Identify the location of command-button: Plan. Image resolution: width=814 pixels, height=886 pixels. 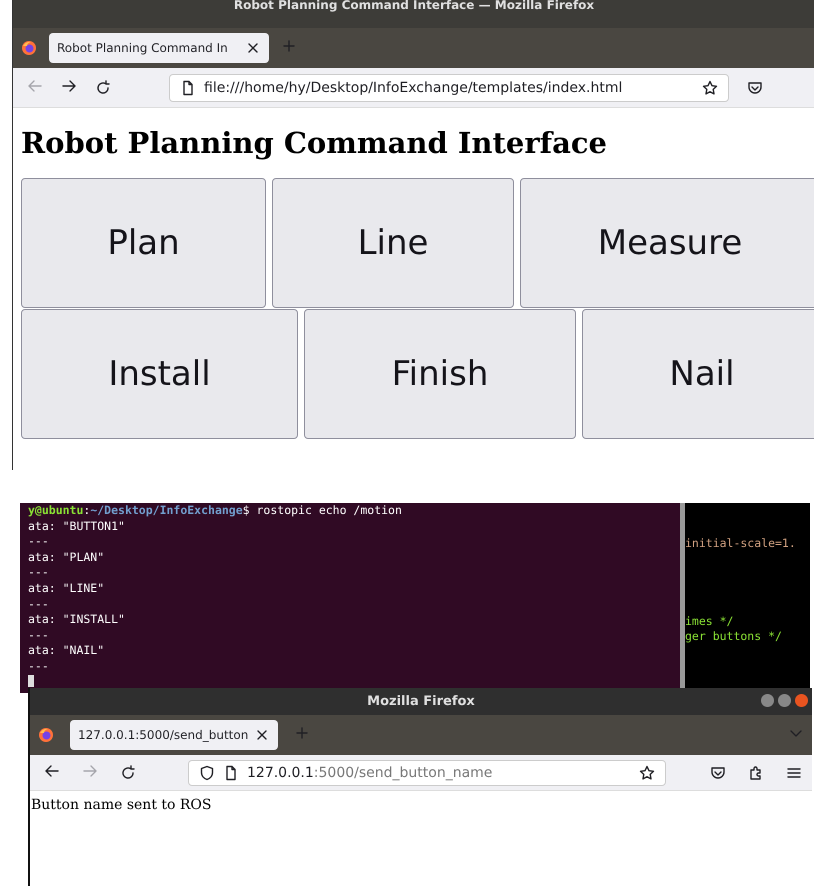
(143, 243).